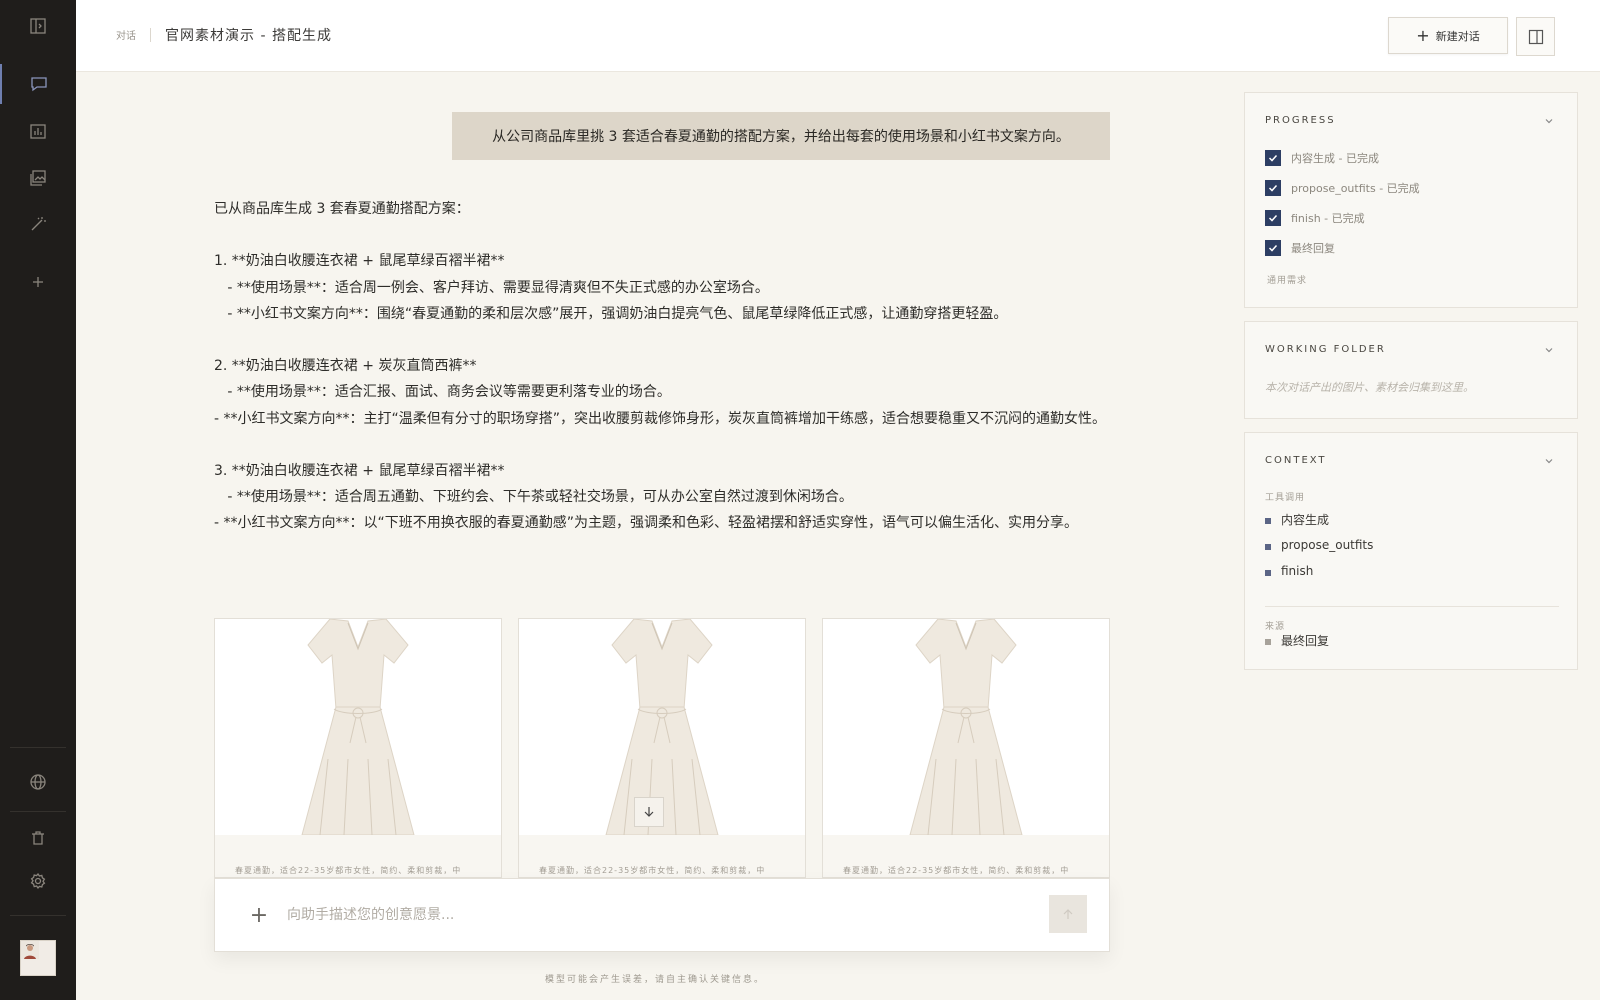 This screenshot has width=1600, height=1000. What do you see at coordinates (342, 209) in the screenshot?
I see `answer-line: 已从商品库生成 3 套春夏通勤搭配方案：` at bounding box center [342, 209].